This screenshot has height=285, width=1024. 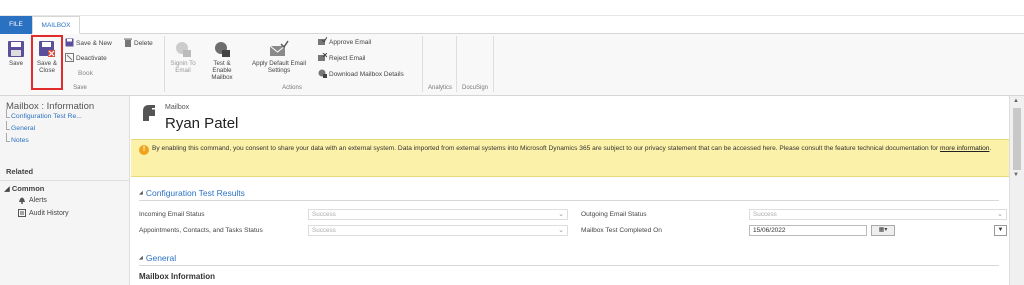 What do you see at coordinates (22, 200) in the screenshot?
I see `bell-icon` at bounding box center [22, 200].